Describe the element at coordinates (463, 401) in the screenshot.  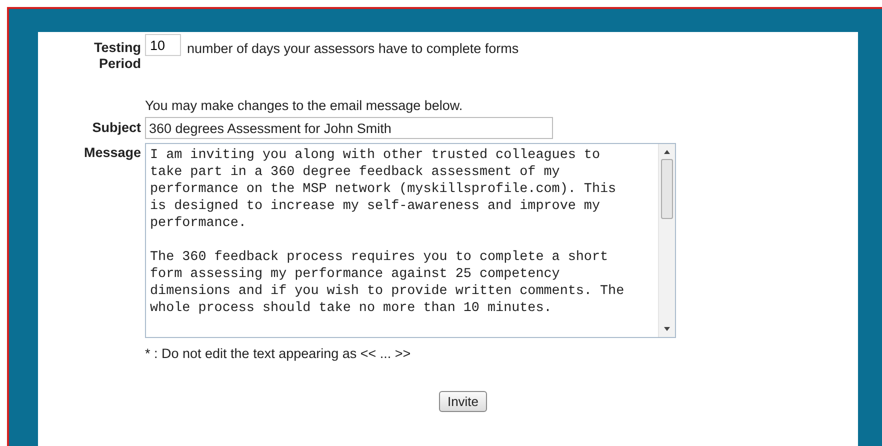
I see `invite-button: Invite` at that location.